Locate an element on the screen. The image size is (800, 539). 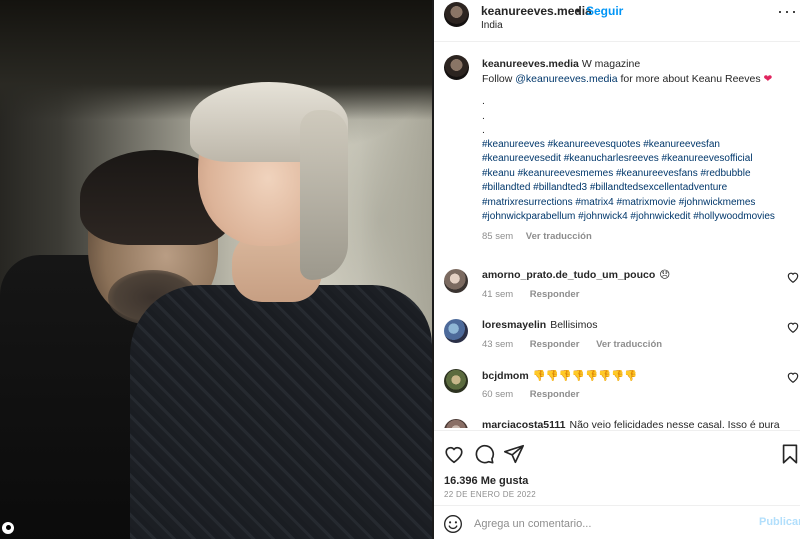
comment-item: bcjdmom 👎👎👎👎👎👎👎👎 60 sem Responder is located at coordinates (617, 392).